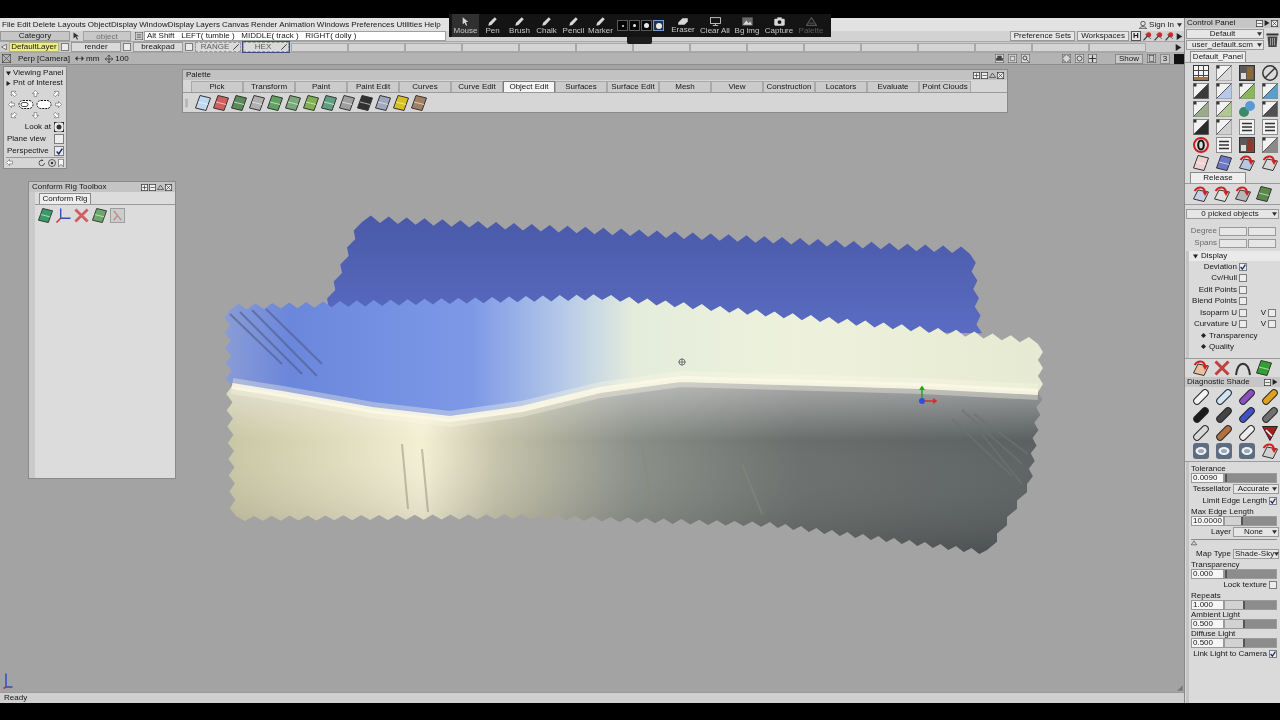 This screenshot has width=1280, height=720. What do you see at coordinates (1221, 346) in the screenshot?
I see `subsection-header: Quality` at bounding box center [1221, 346].